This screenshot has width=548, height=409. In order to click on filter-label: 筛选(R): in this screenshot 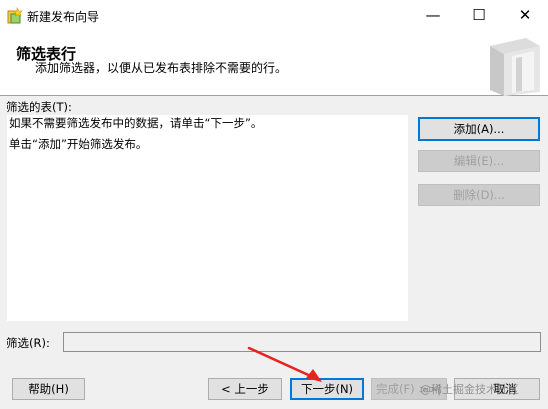, I will do `click(28, 343)`.